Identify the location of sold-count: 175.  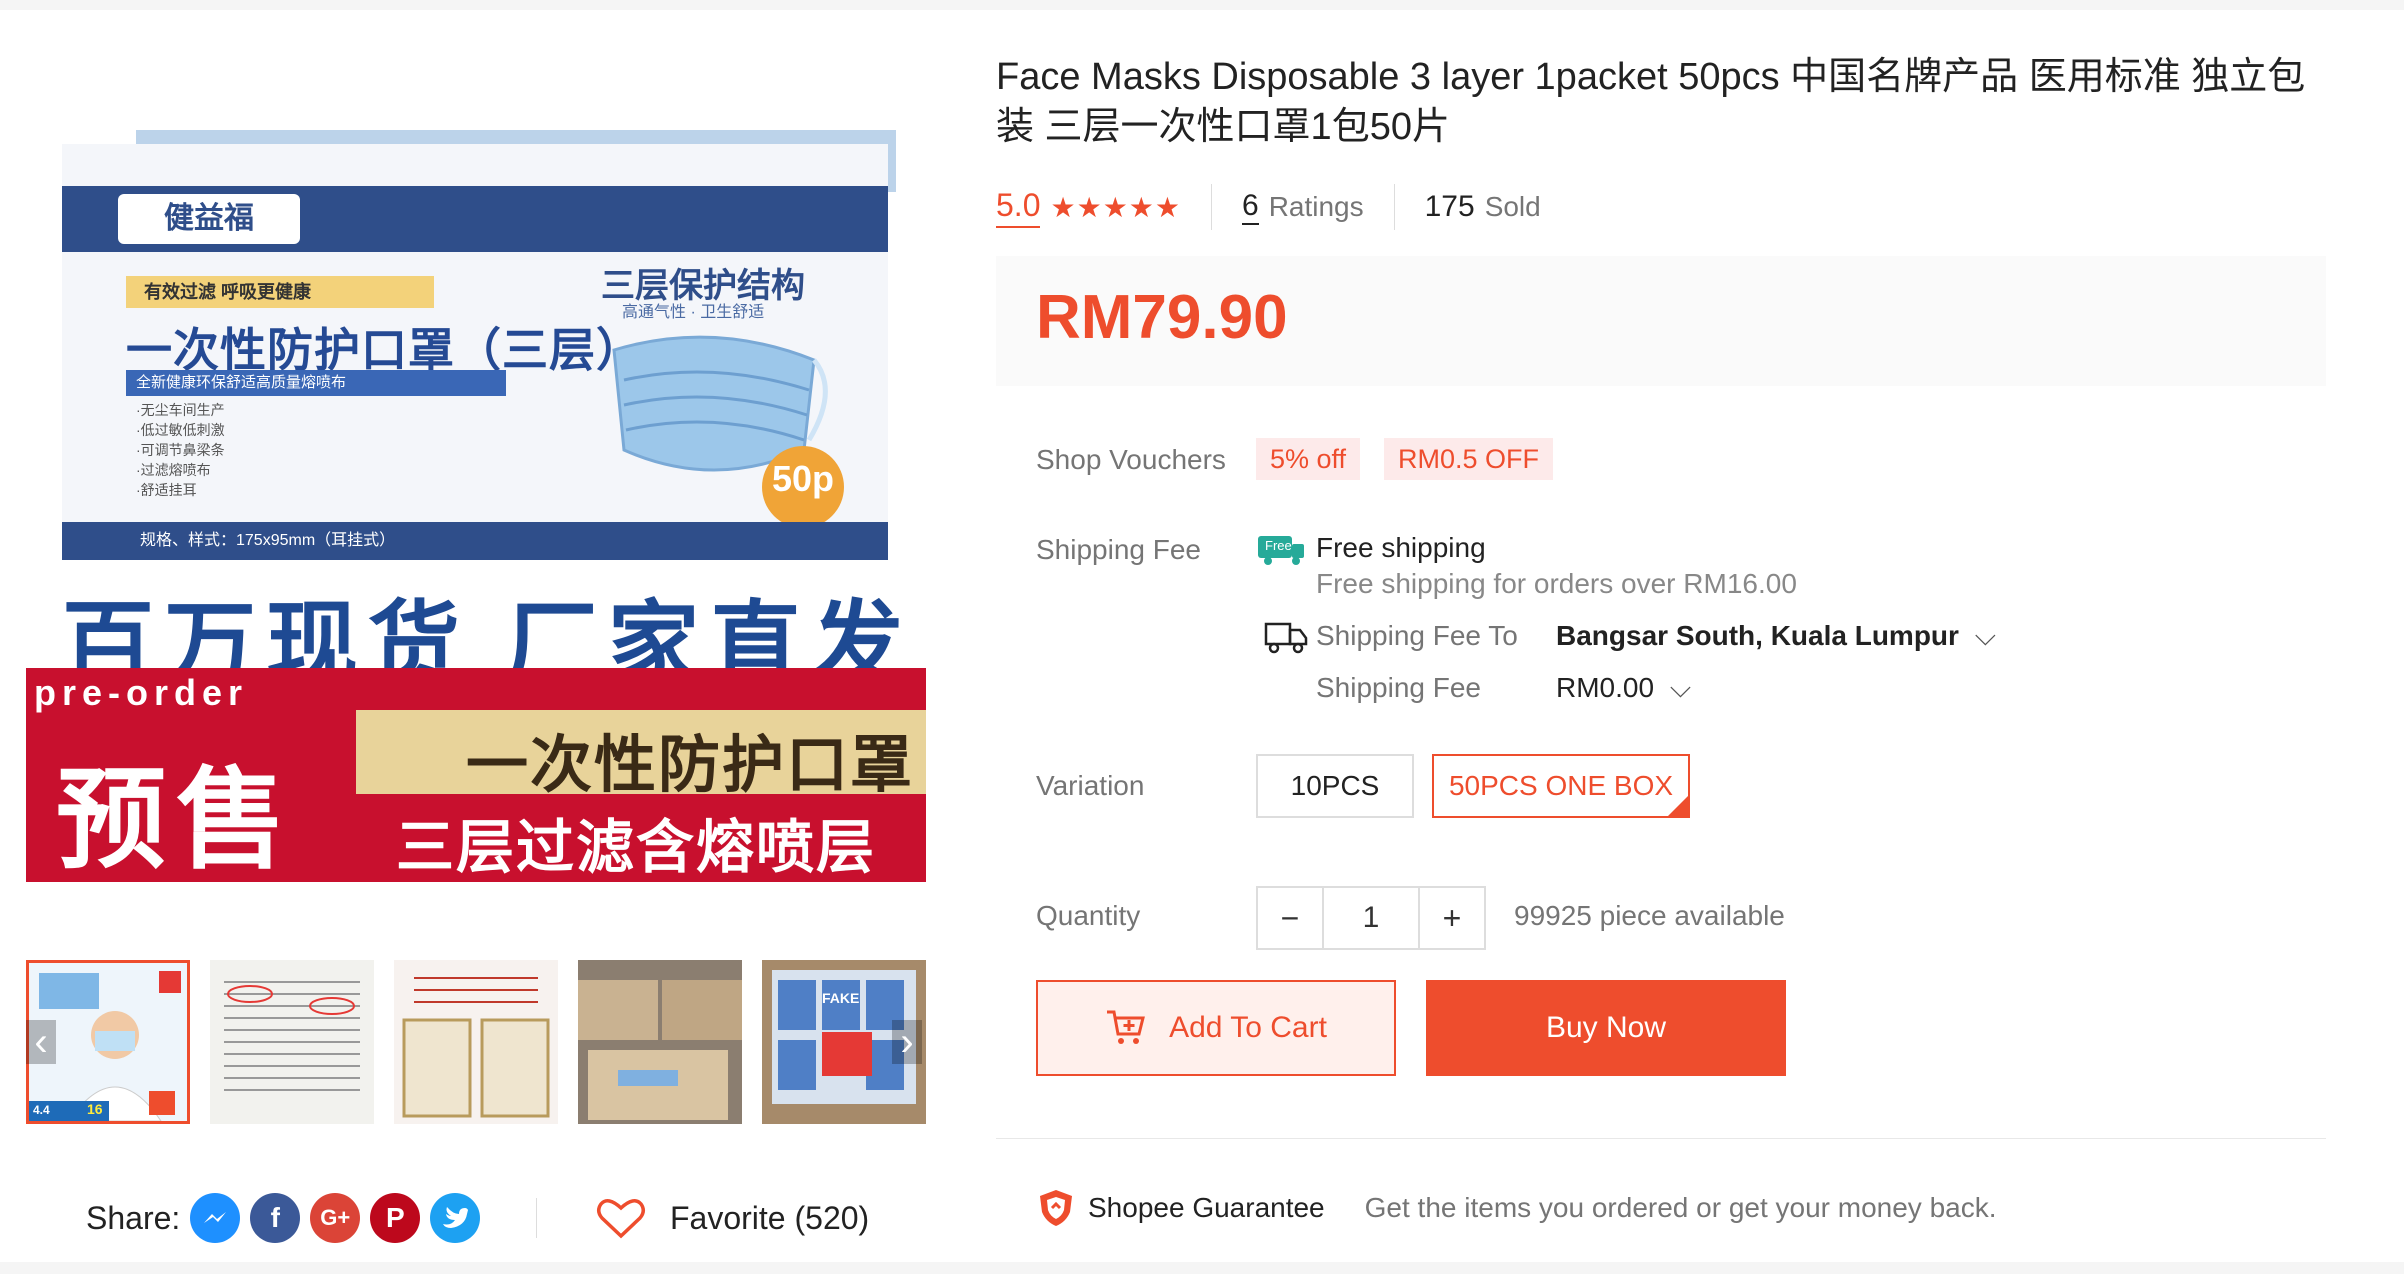
(1449, 206).